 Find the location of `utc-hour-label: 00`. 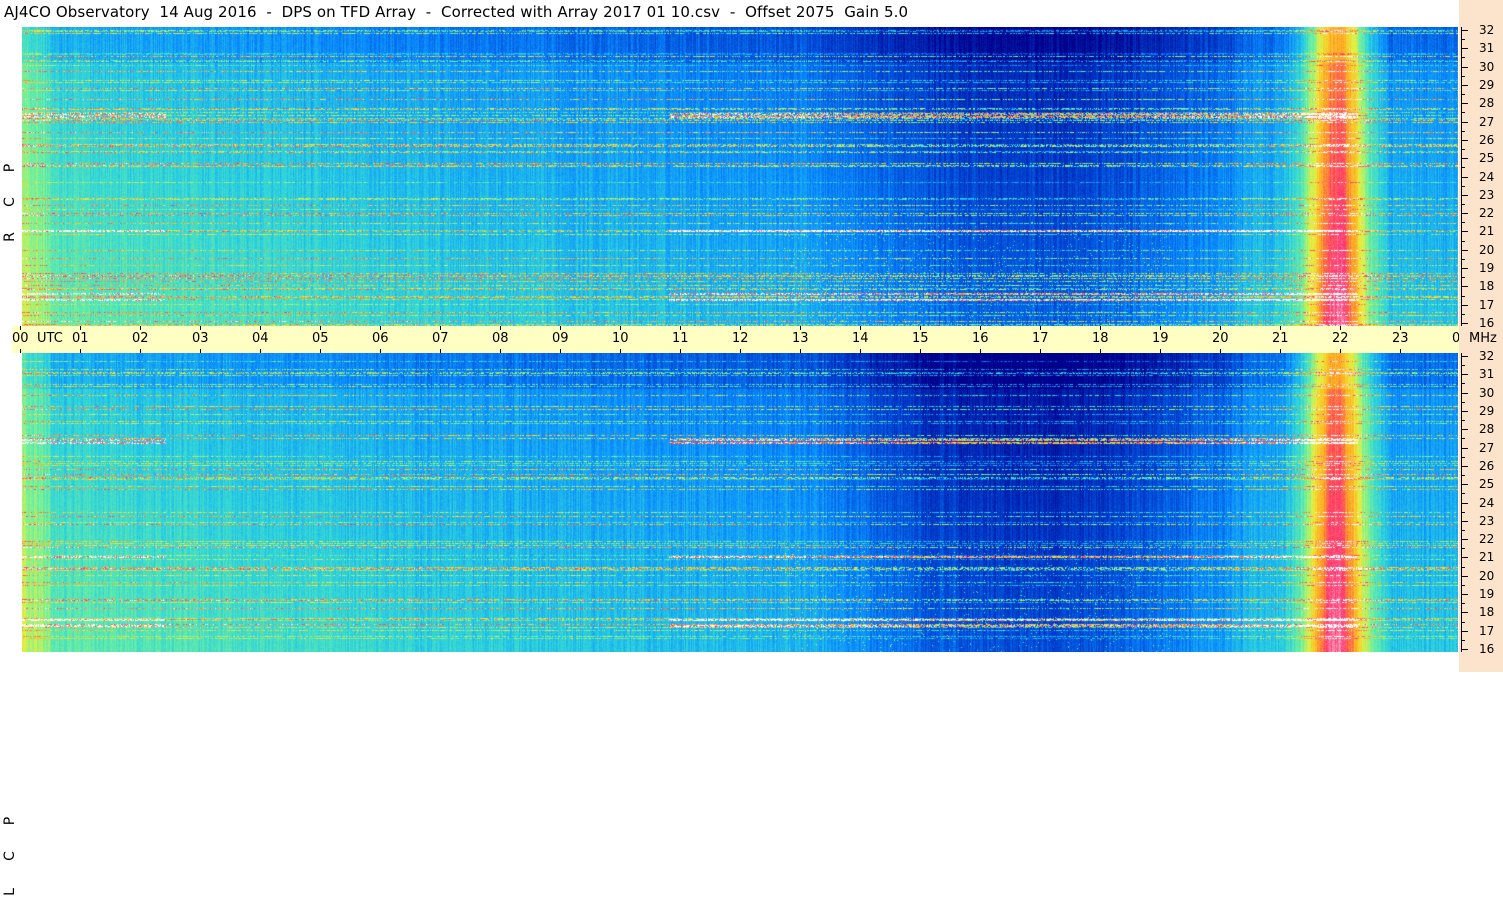

utc-hour-label: 00 is located at coordinates (20, 338).